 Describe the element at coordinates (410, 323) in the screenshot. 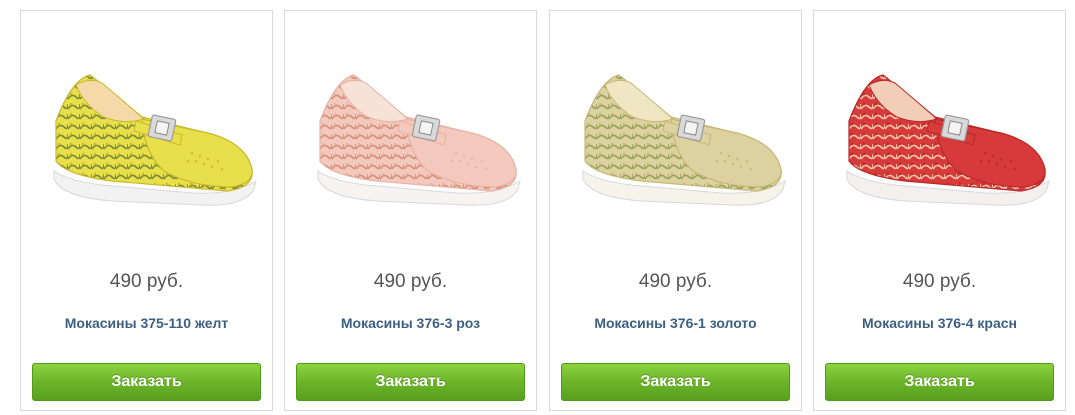

I see `product-title-link: Мокасины 376-3 роз` at that location.